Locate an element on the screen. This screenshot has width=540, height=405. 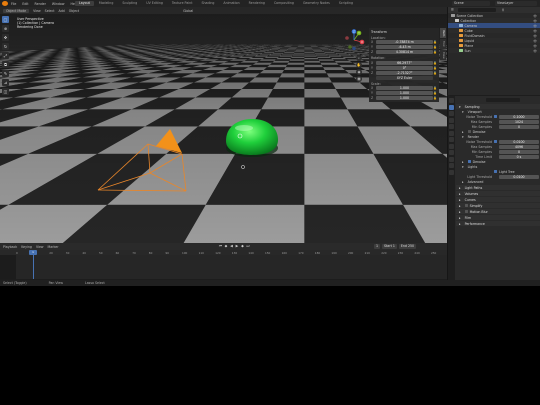
play-icon: ▶ is located at coordinates (237, 246).